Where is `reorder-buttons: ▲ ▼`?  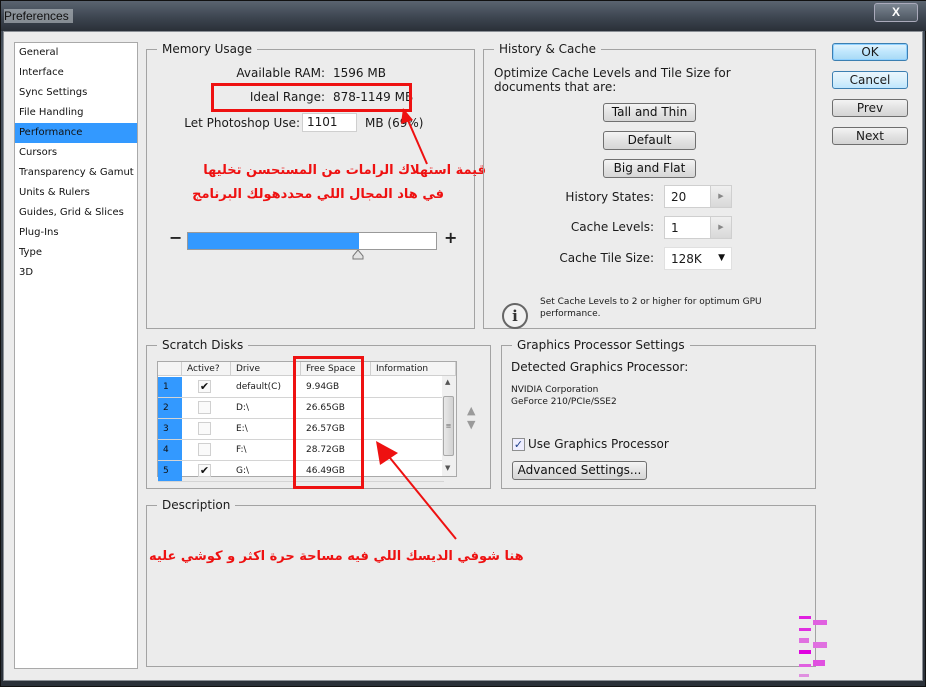
reorder-buttons: ▲ ▼ is located at coordinates (471, 418).